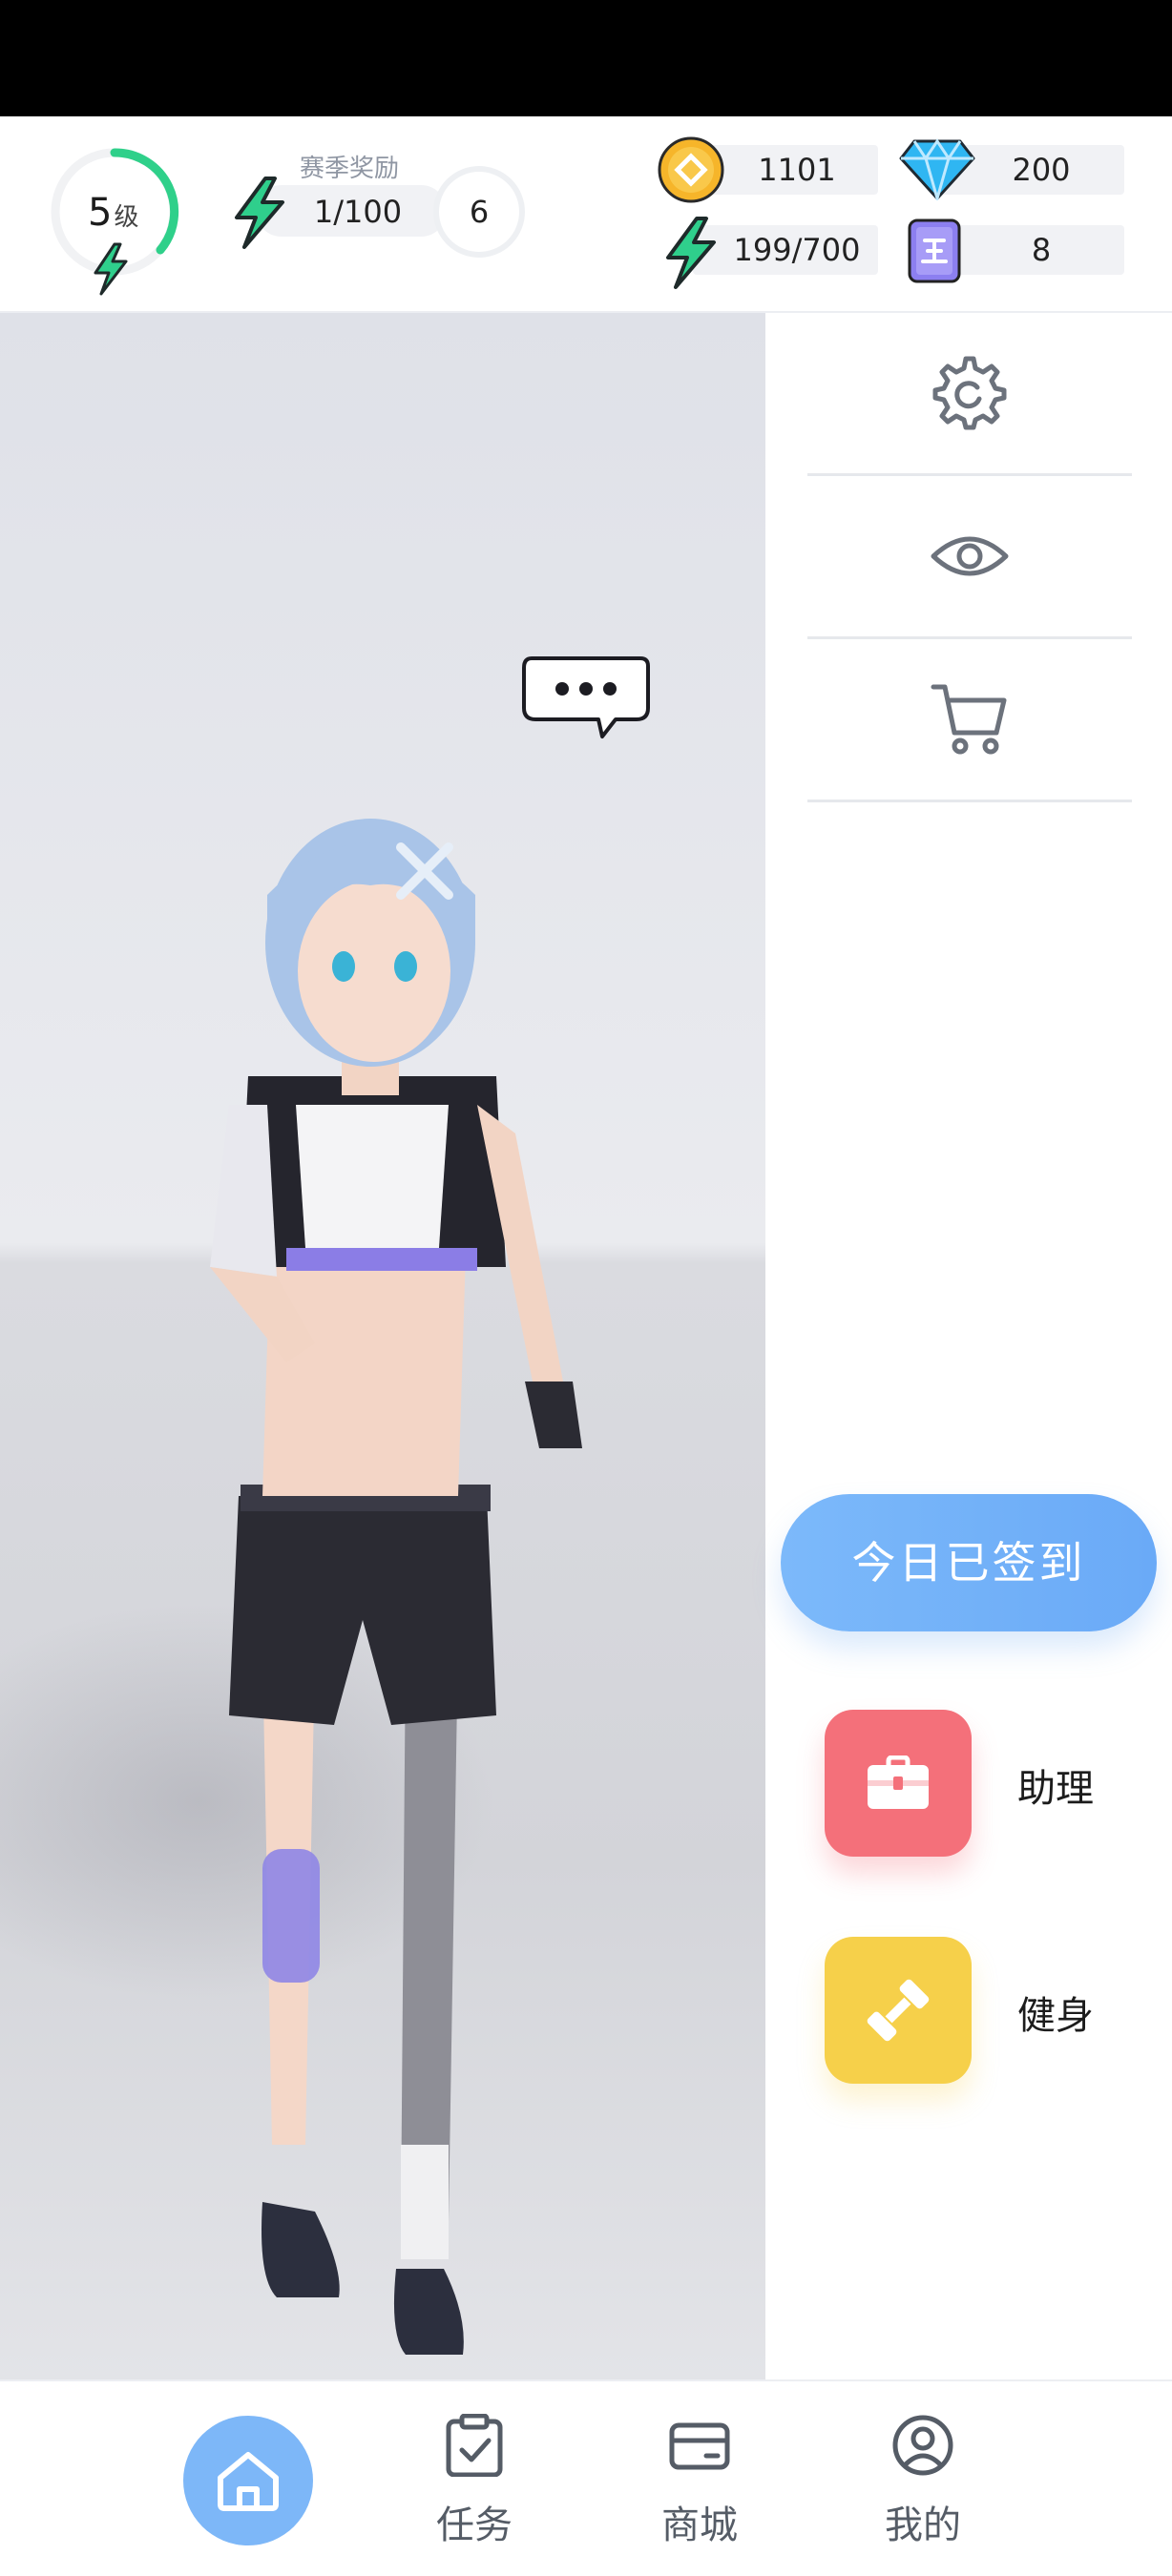 The image size is (1172, 2576). I want to click on nav-home-button, so click(248, 2480).